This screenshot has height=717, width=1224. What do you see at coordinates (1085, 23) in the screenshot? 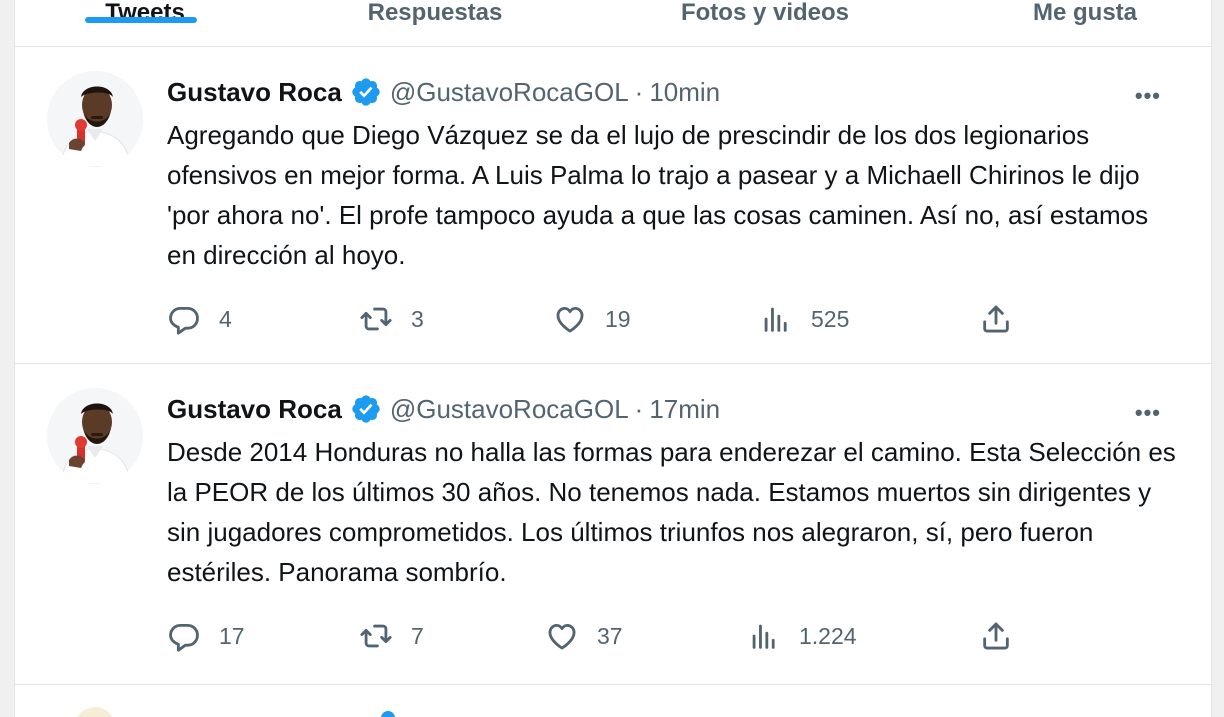
I see `tab-likes: Me gusta` at bounding box center [1085, 23].